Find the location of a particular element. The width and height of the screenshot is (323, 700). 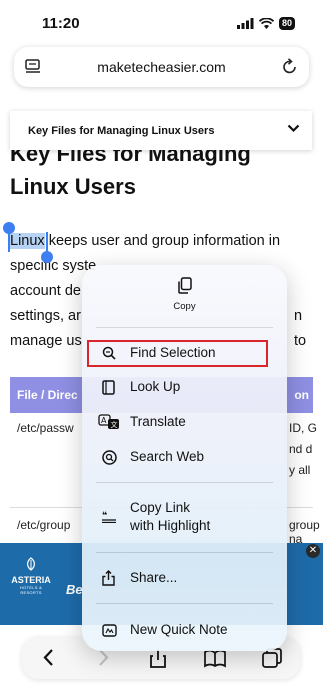

svg-text: 文 is located at coordinates (114, 424).